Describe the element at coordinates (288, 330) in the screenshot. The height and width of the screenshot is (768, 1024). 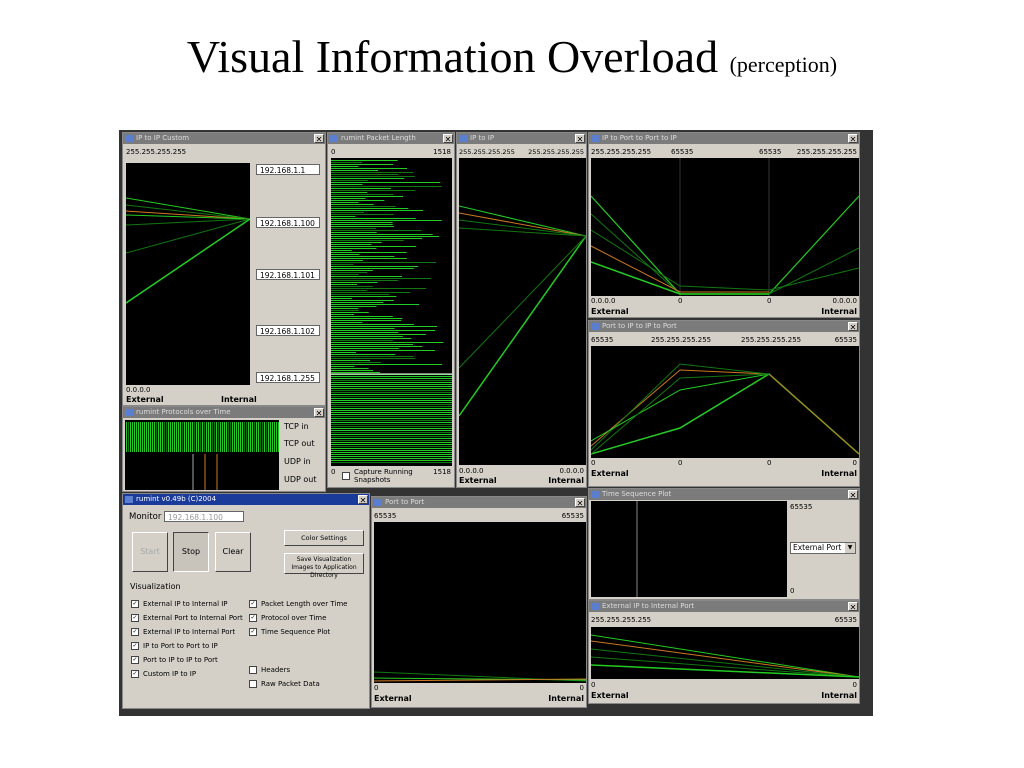
I see `ip-field: 192.168.1.102` at that location.